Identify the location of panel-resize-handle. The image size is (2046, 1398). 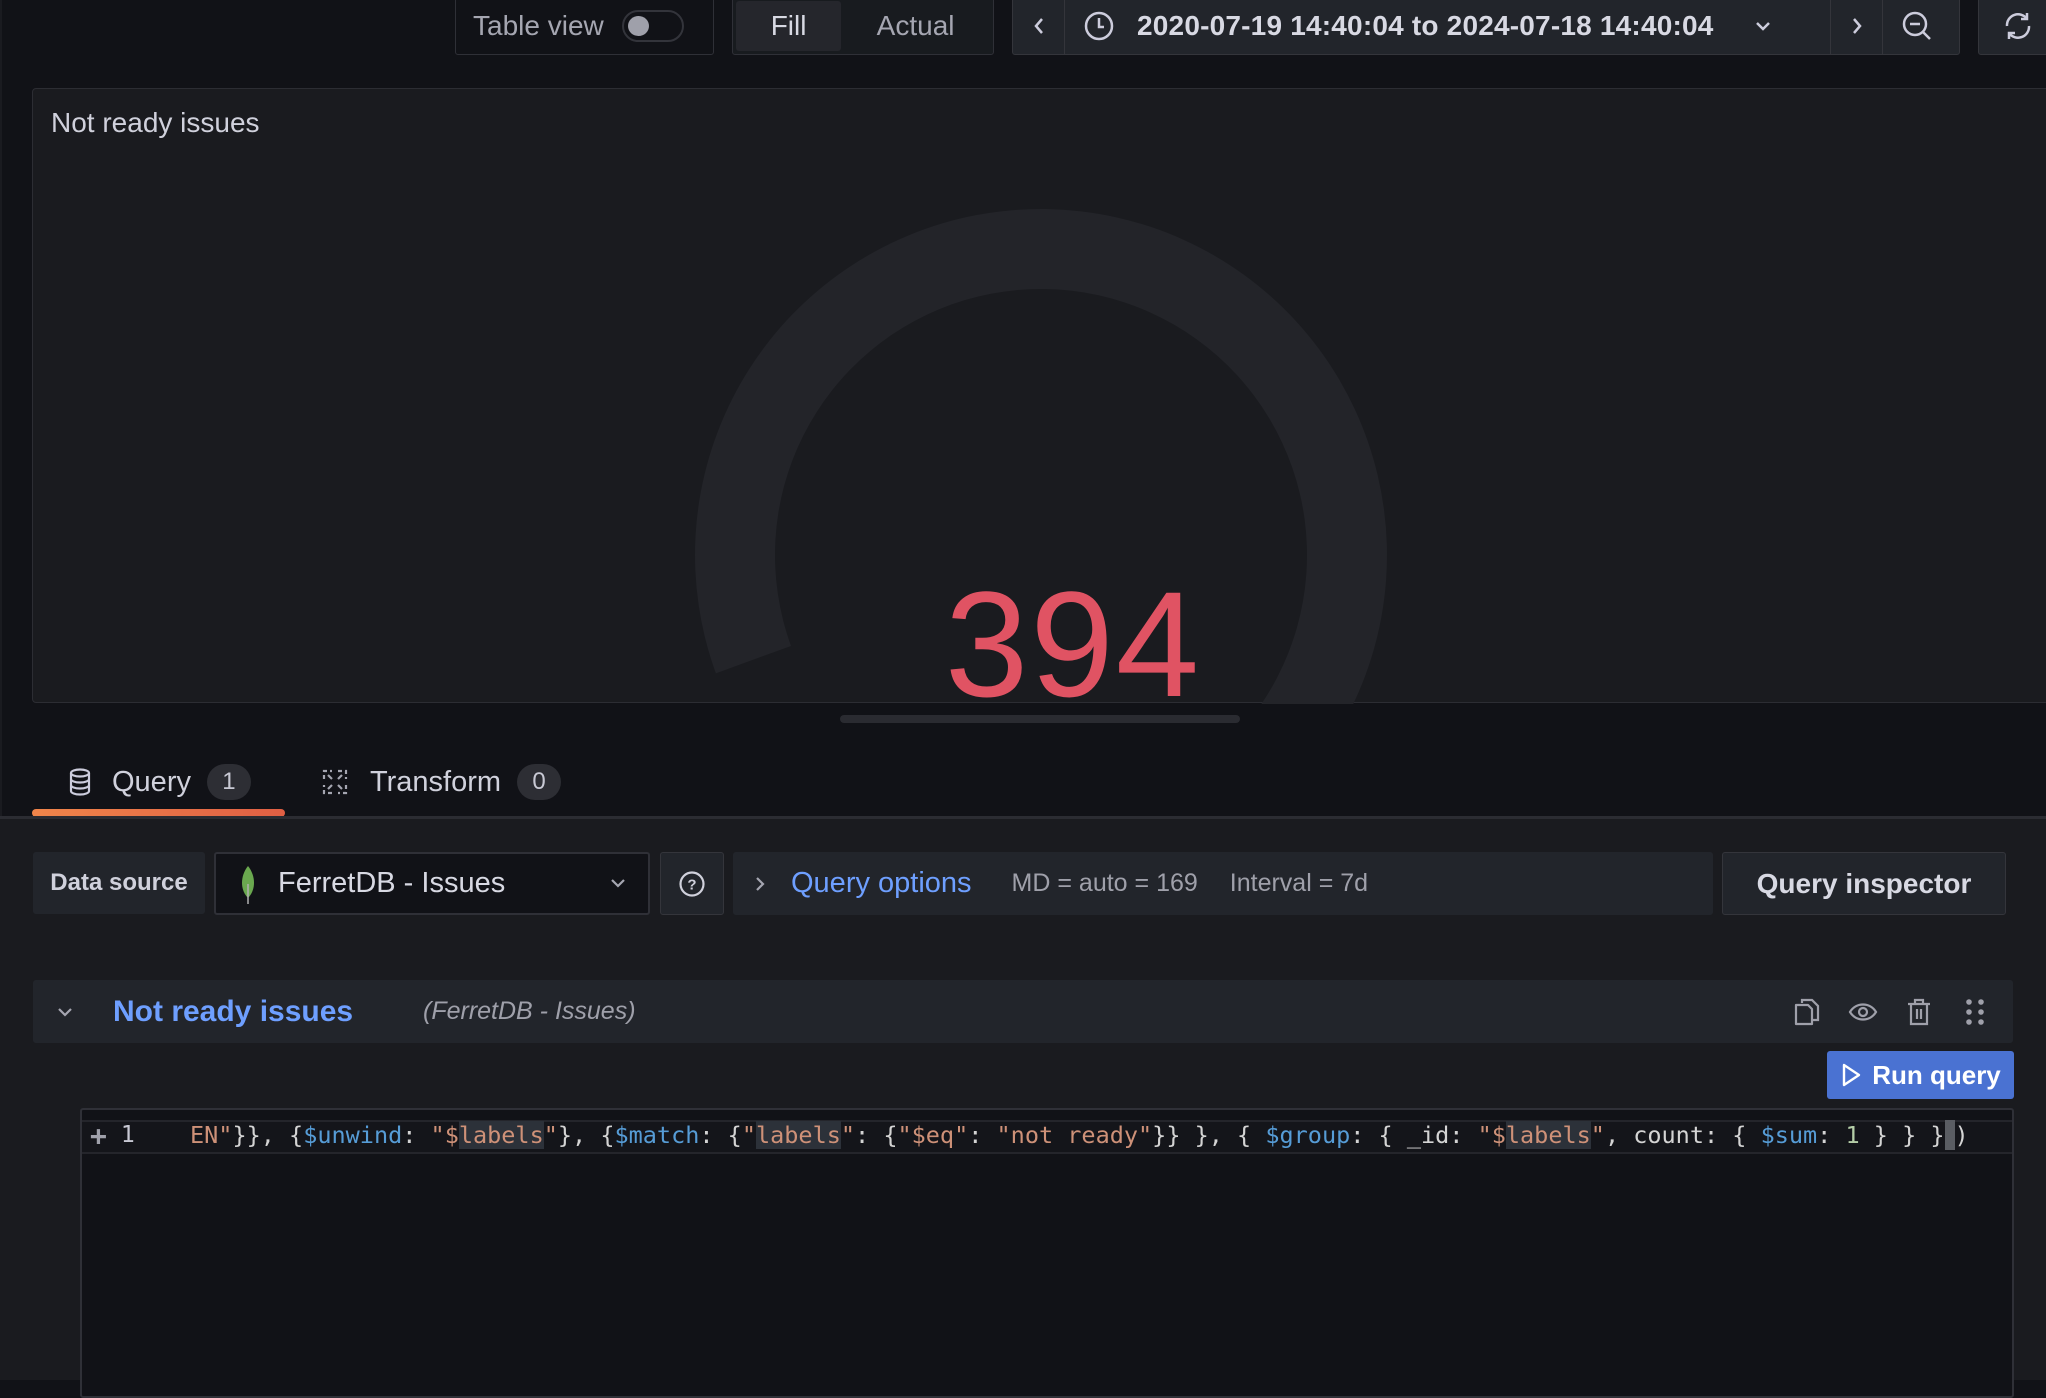
(1040, 719).